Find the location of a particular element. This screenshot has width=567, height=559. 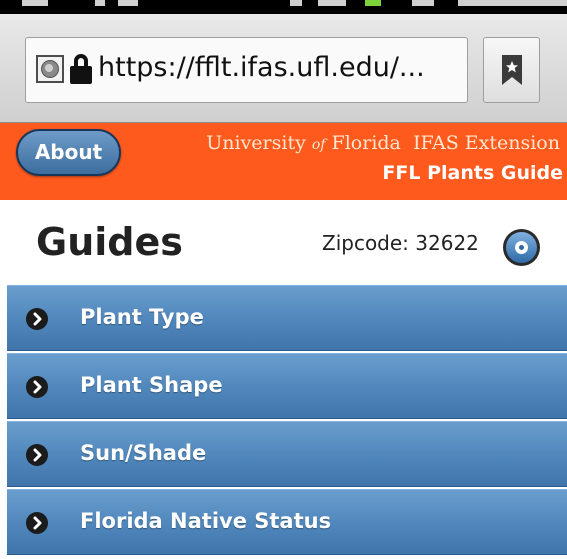

list-item-label: Florida Native Status is located at coordinates (206, 521).